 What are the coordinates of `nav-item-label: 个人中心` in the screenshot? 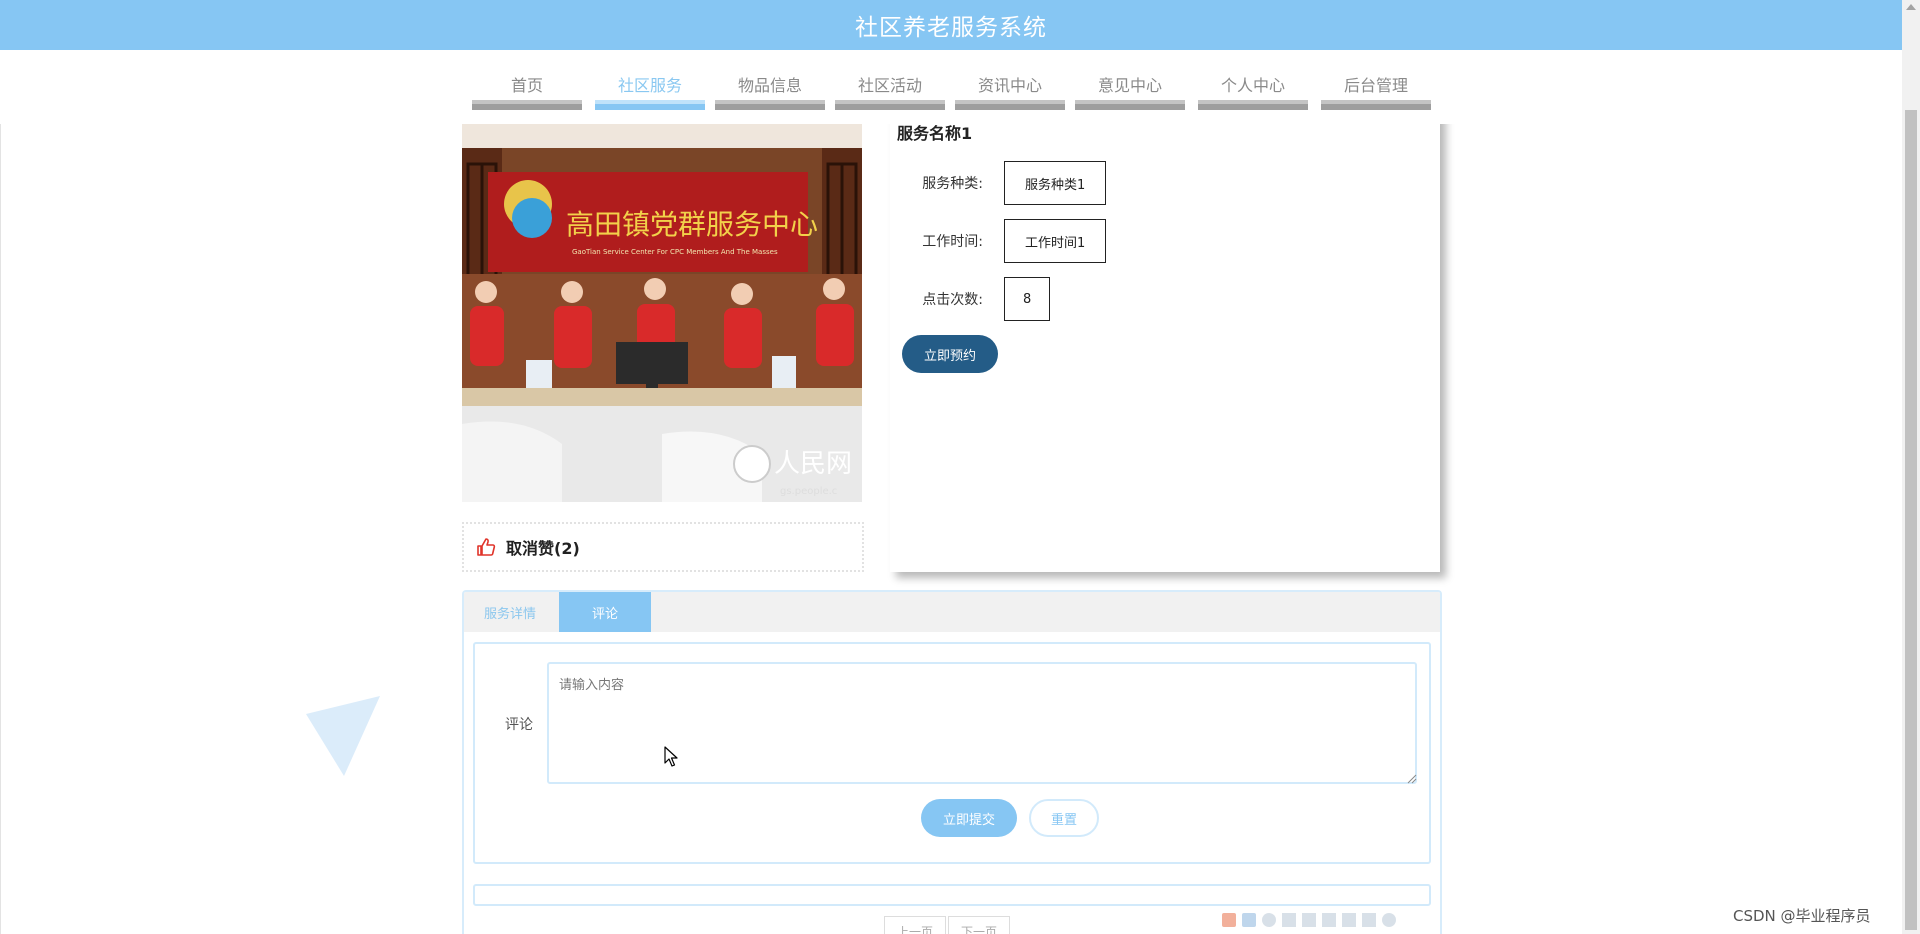 It's located at (1252, 85).